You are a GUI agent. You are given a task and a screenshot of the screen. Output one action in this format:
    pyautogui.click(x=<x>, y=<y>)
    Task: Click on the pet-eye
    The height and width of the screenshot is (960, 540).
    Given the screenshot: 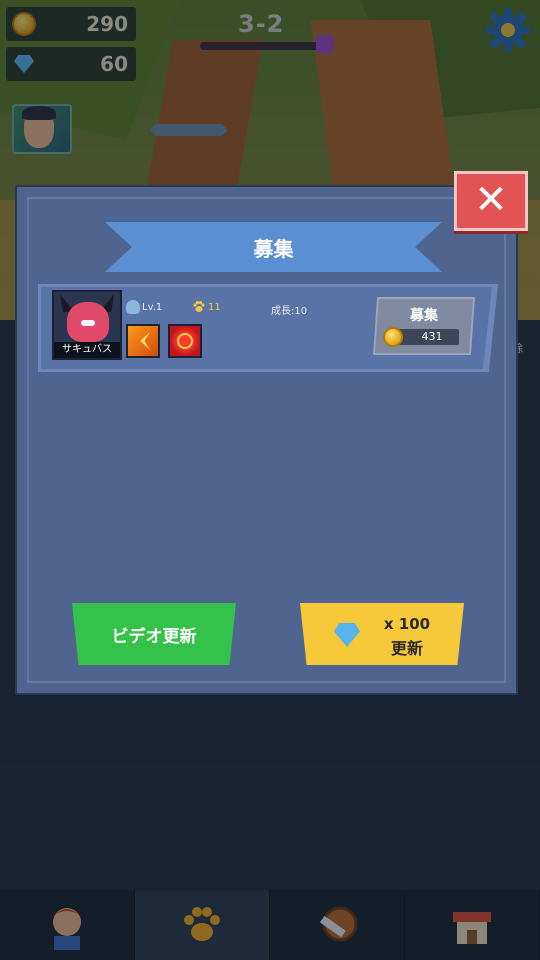 What is the action you would take?
    pyautogui.click(x=88, y=323)
    